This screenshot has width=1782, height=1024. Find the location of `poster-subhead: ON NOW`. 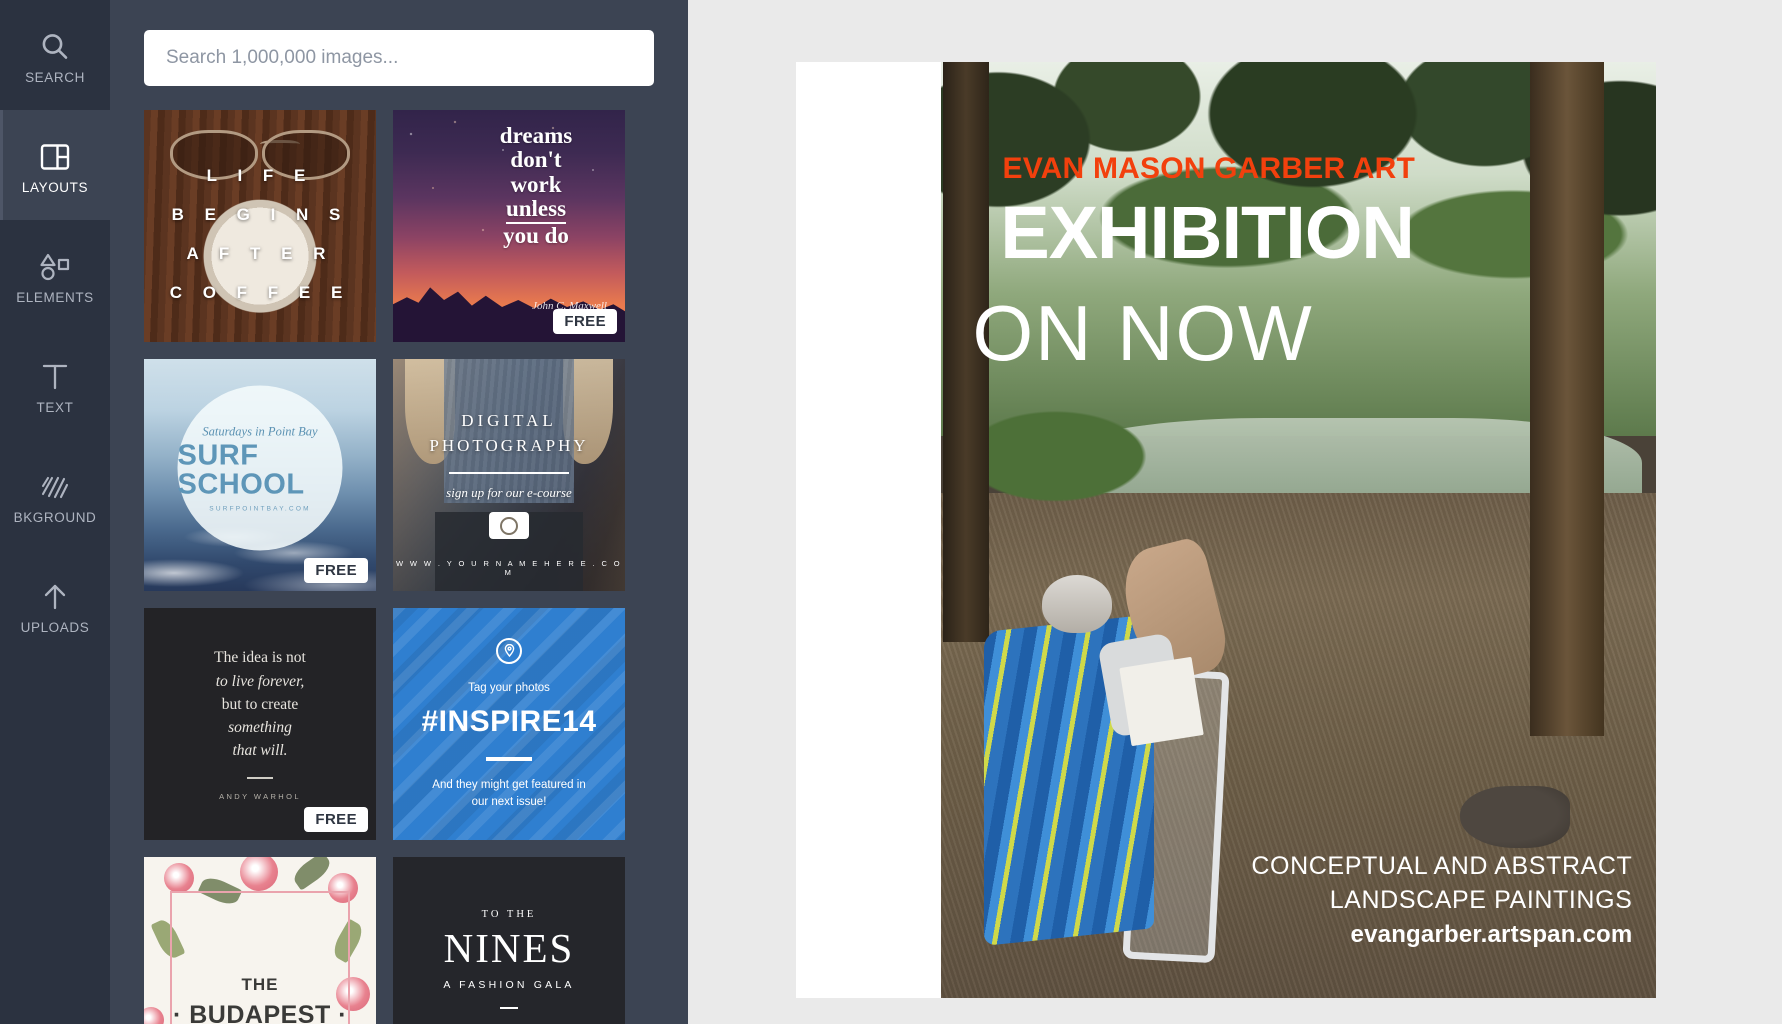

poster-subhead: ON NOW is located at coordinates (1142, 333).